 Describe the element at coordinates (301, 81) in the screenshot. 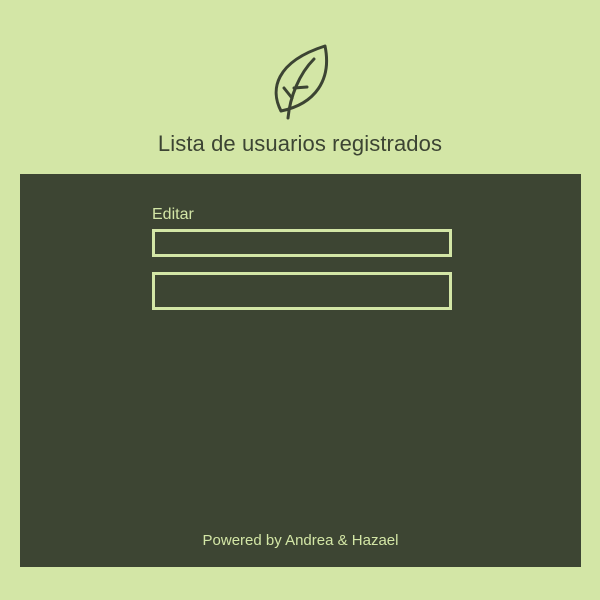

I see `leaf-icon` at that location.